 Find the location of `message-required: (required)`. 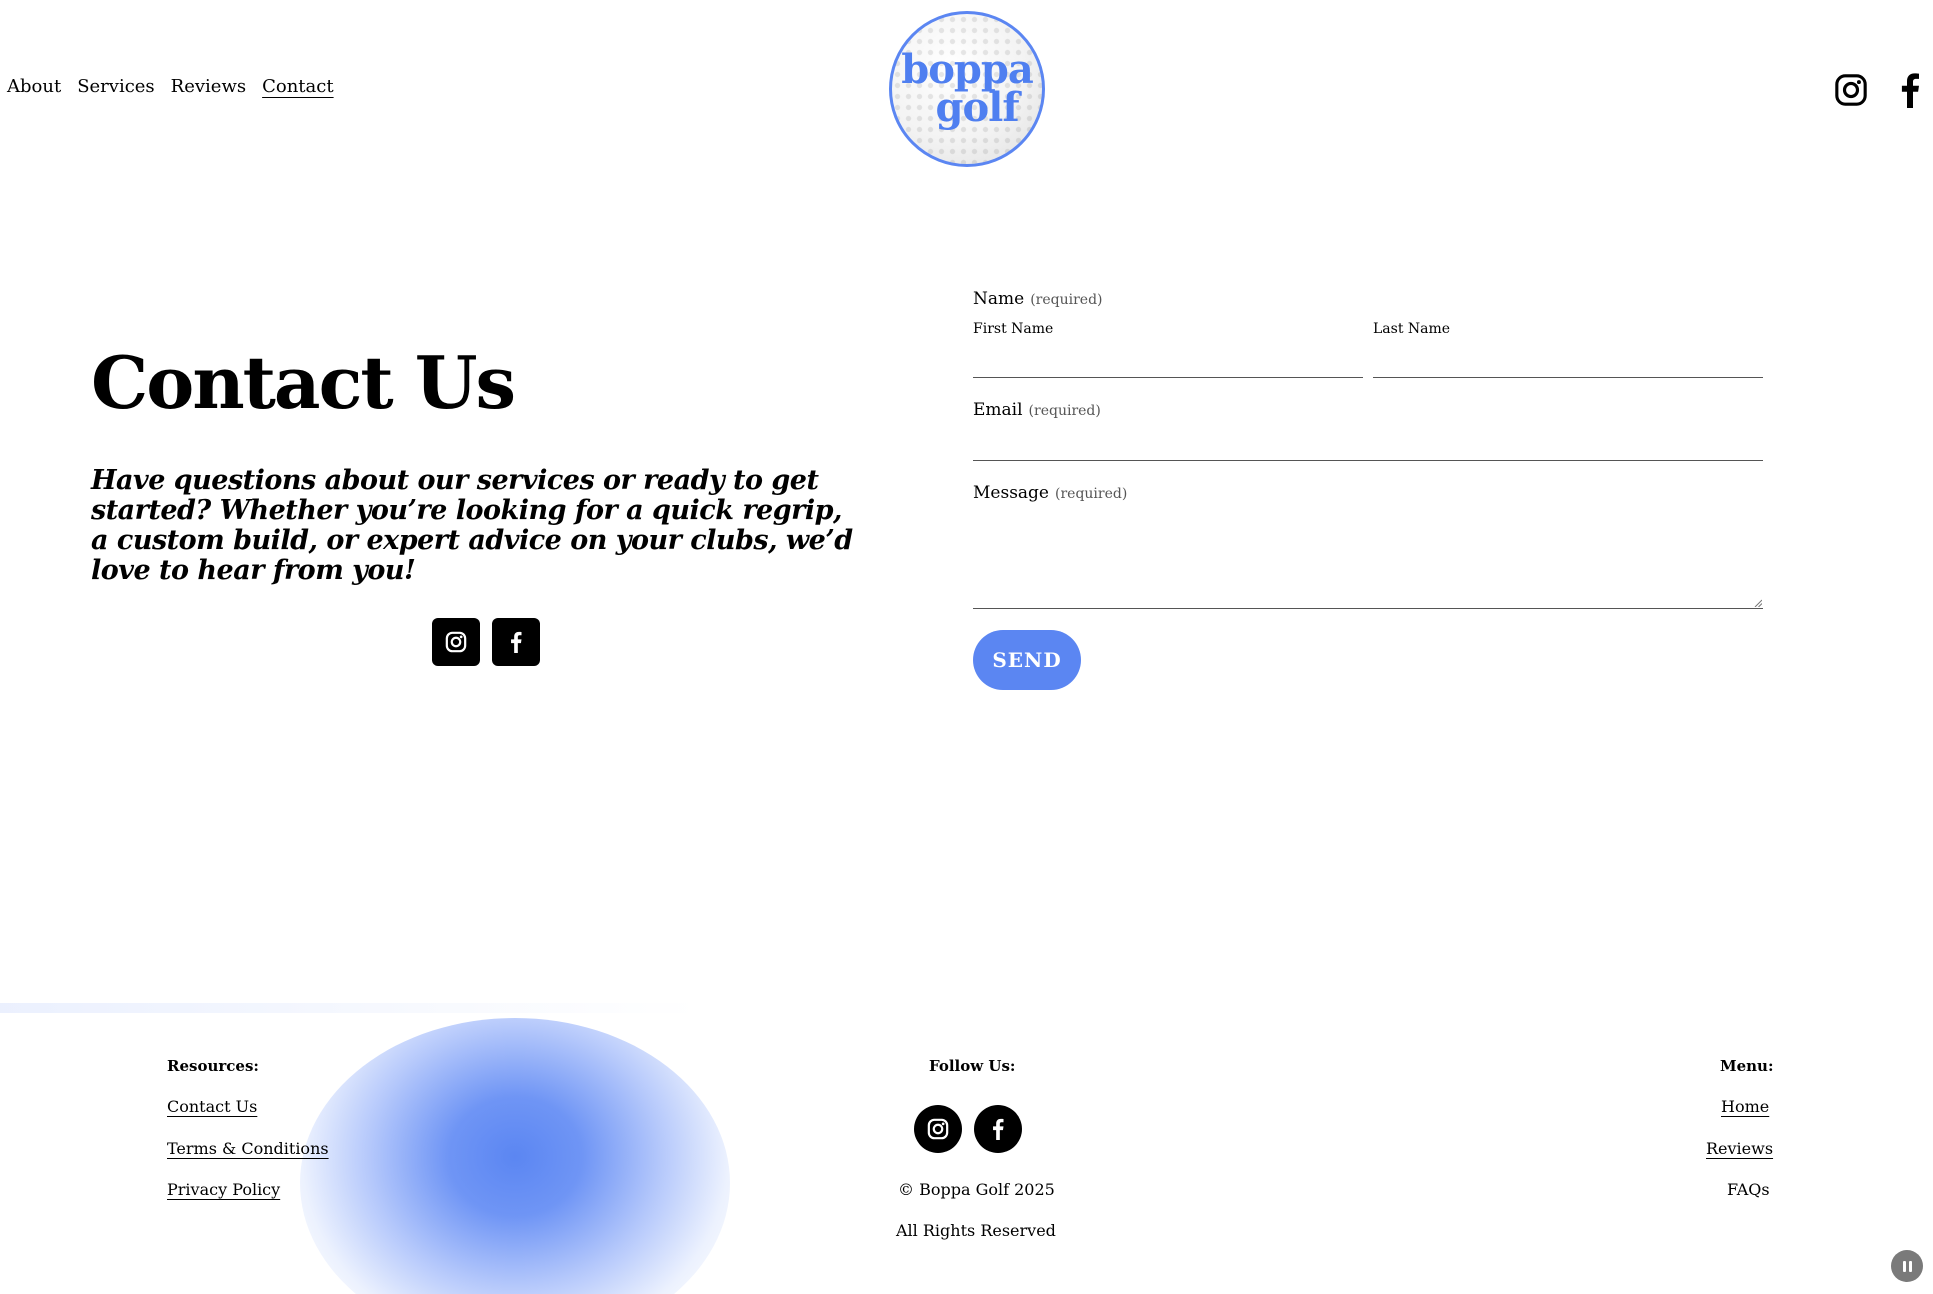

message-required: (required) is located at coordinates (1091, 494).